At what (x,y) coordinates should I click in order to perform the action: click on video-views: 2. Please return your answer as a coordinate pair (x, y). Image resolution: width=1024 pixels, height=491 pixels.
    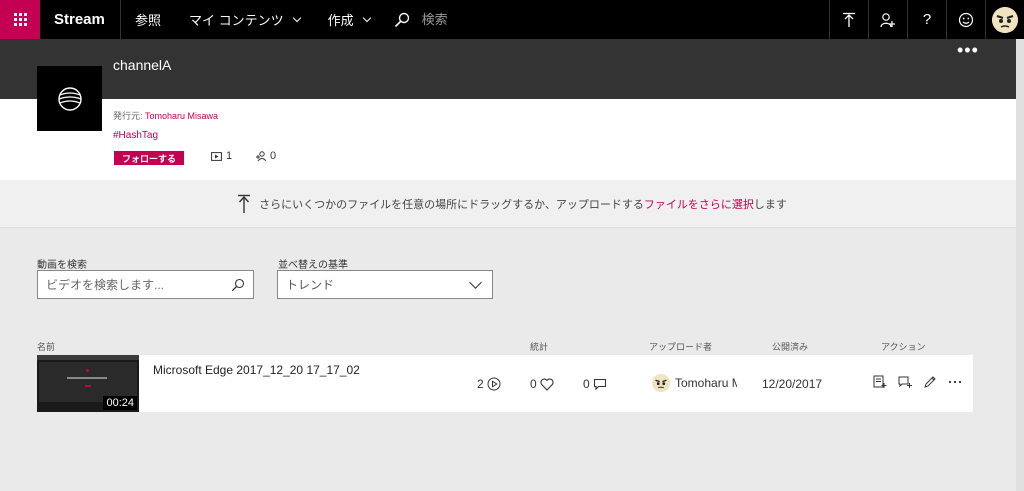
    Looking at the image, I should click on (489, 384).